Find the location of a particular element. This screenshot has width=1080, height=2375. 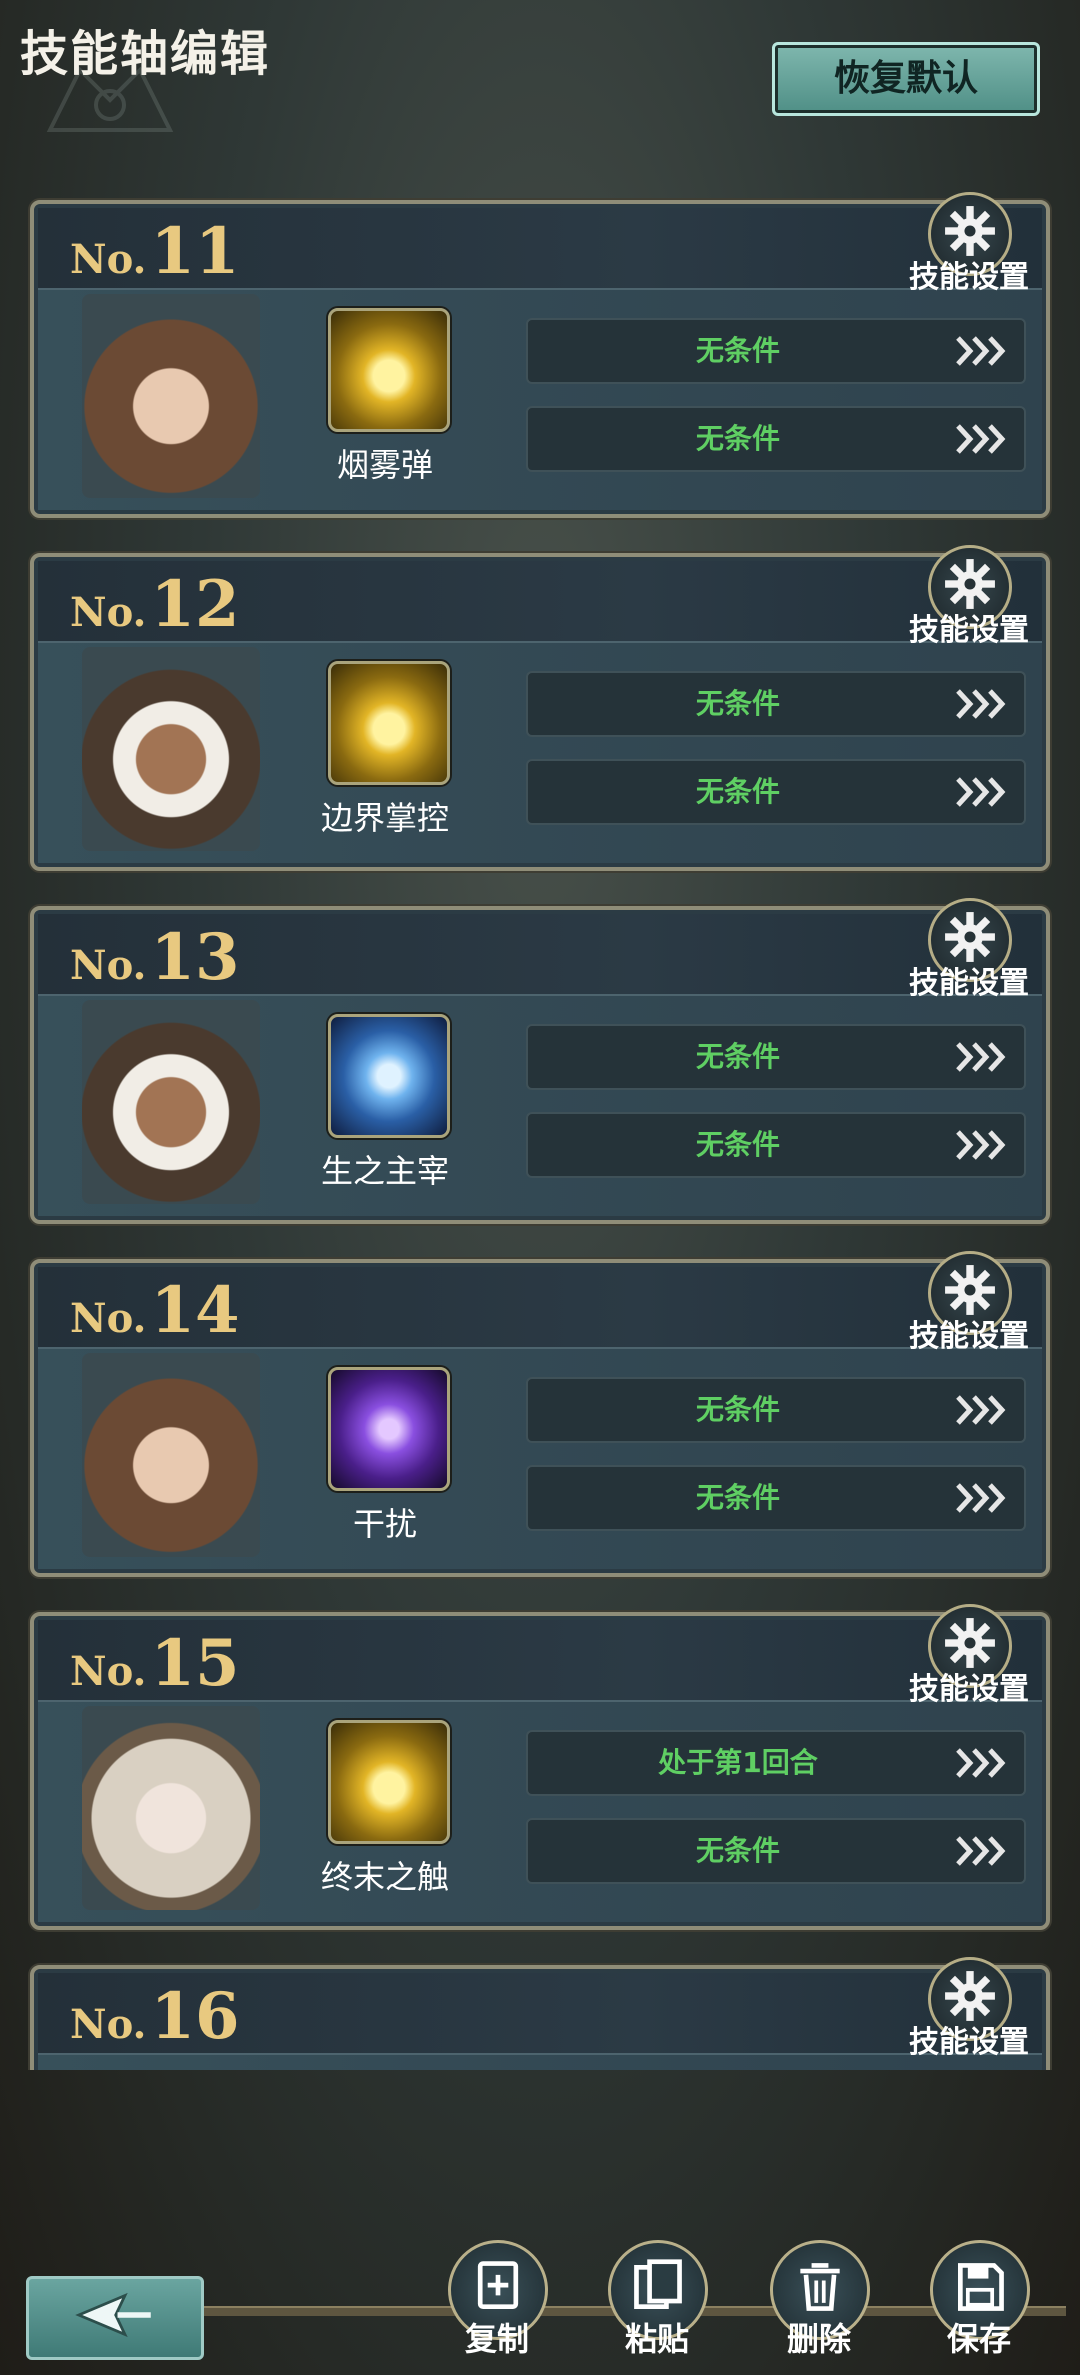

condition-selector: 处于第1回合 is located at coordinates (776, 1763).